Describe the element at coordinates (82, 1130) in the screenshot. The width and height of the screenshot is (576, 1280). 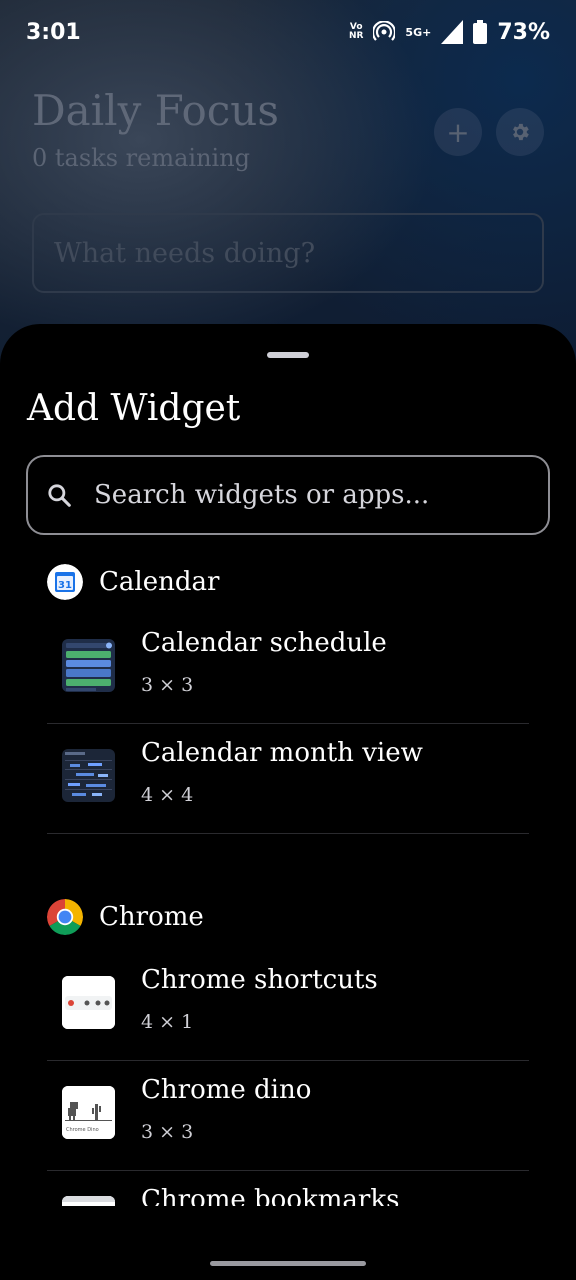
I see `svg-text: Chrome Dino` at that location.